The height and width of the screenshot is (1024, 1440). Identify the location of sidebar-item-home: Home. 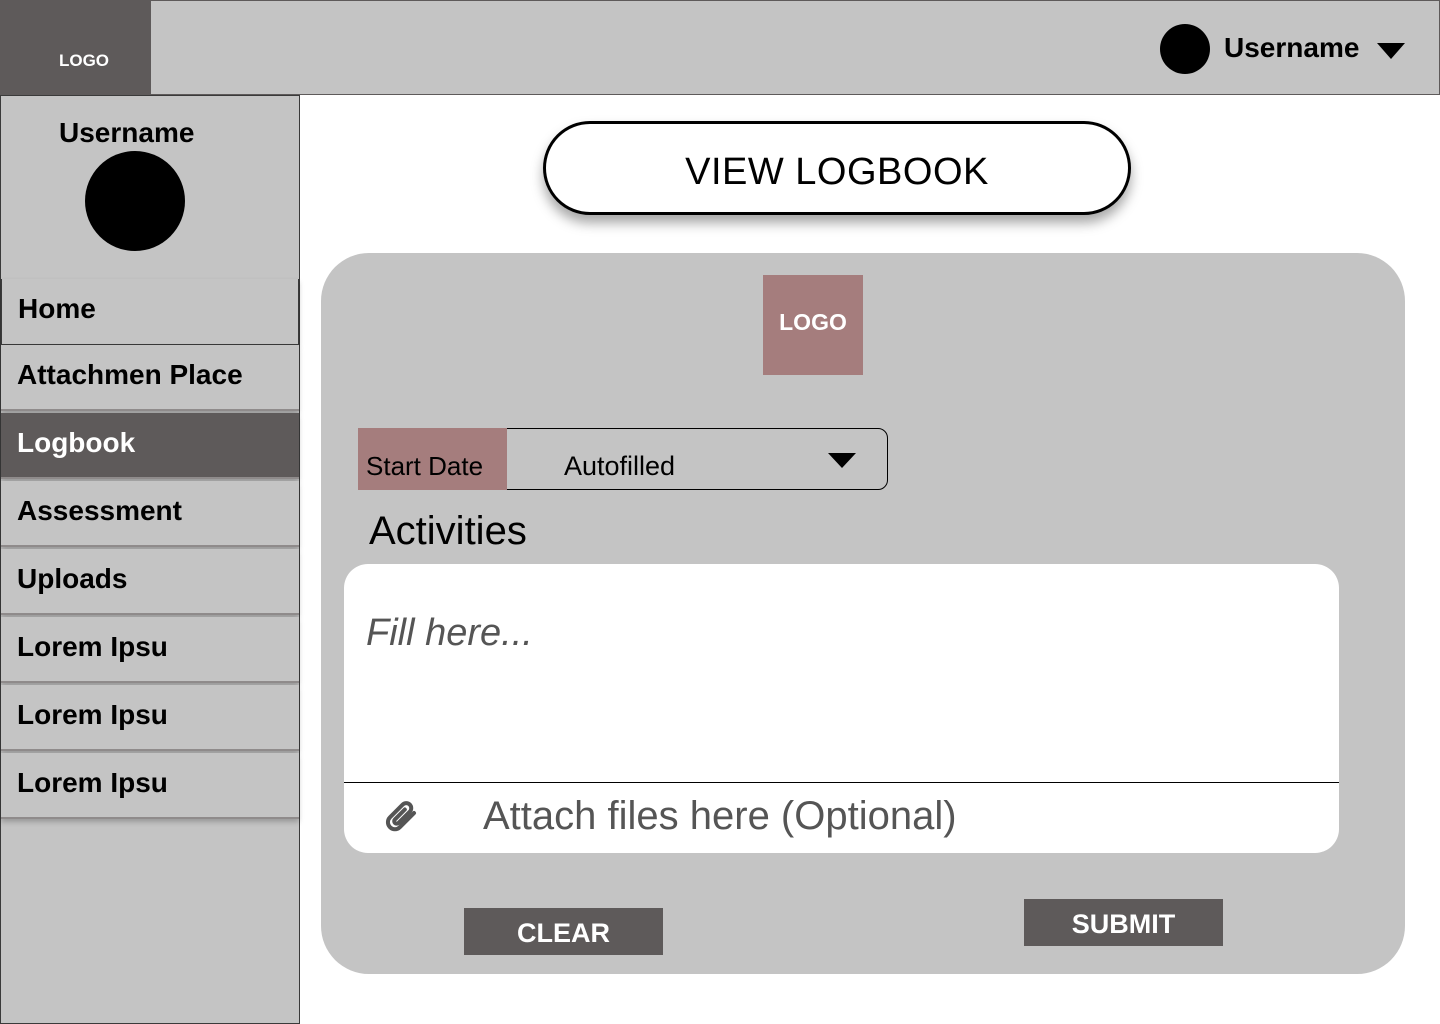
(150, 312).